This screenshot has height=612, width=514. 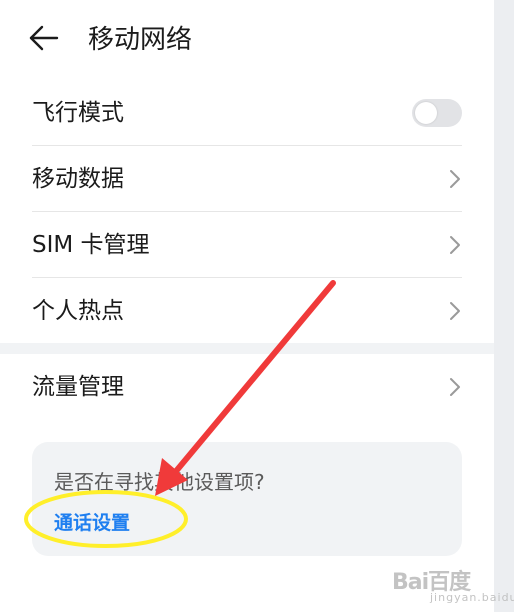 What do you see at coordinates (78, 311) in the screenshot?
I see `settings-item-label: 个人热点` at bounding box center [78, 311].